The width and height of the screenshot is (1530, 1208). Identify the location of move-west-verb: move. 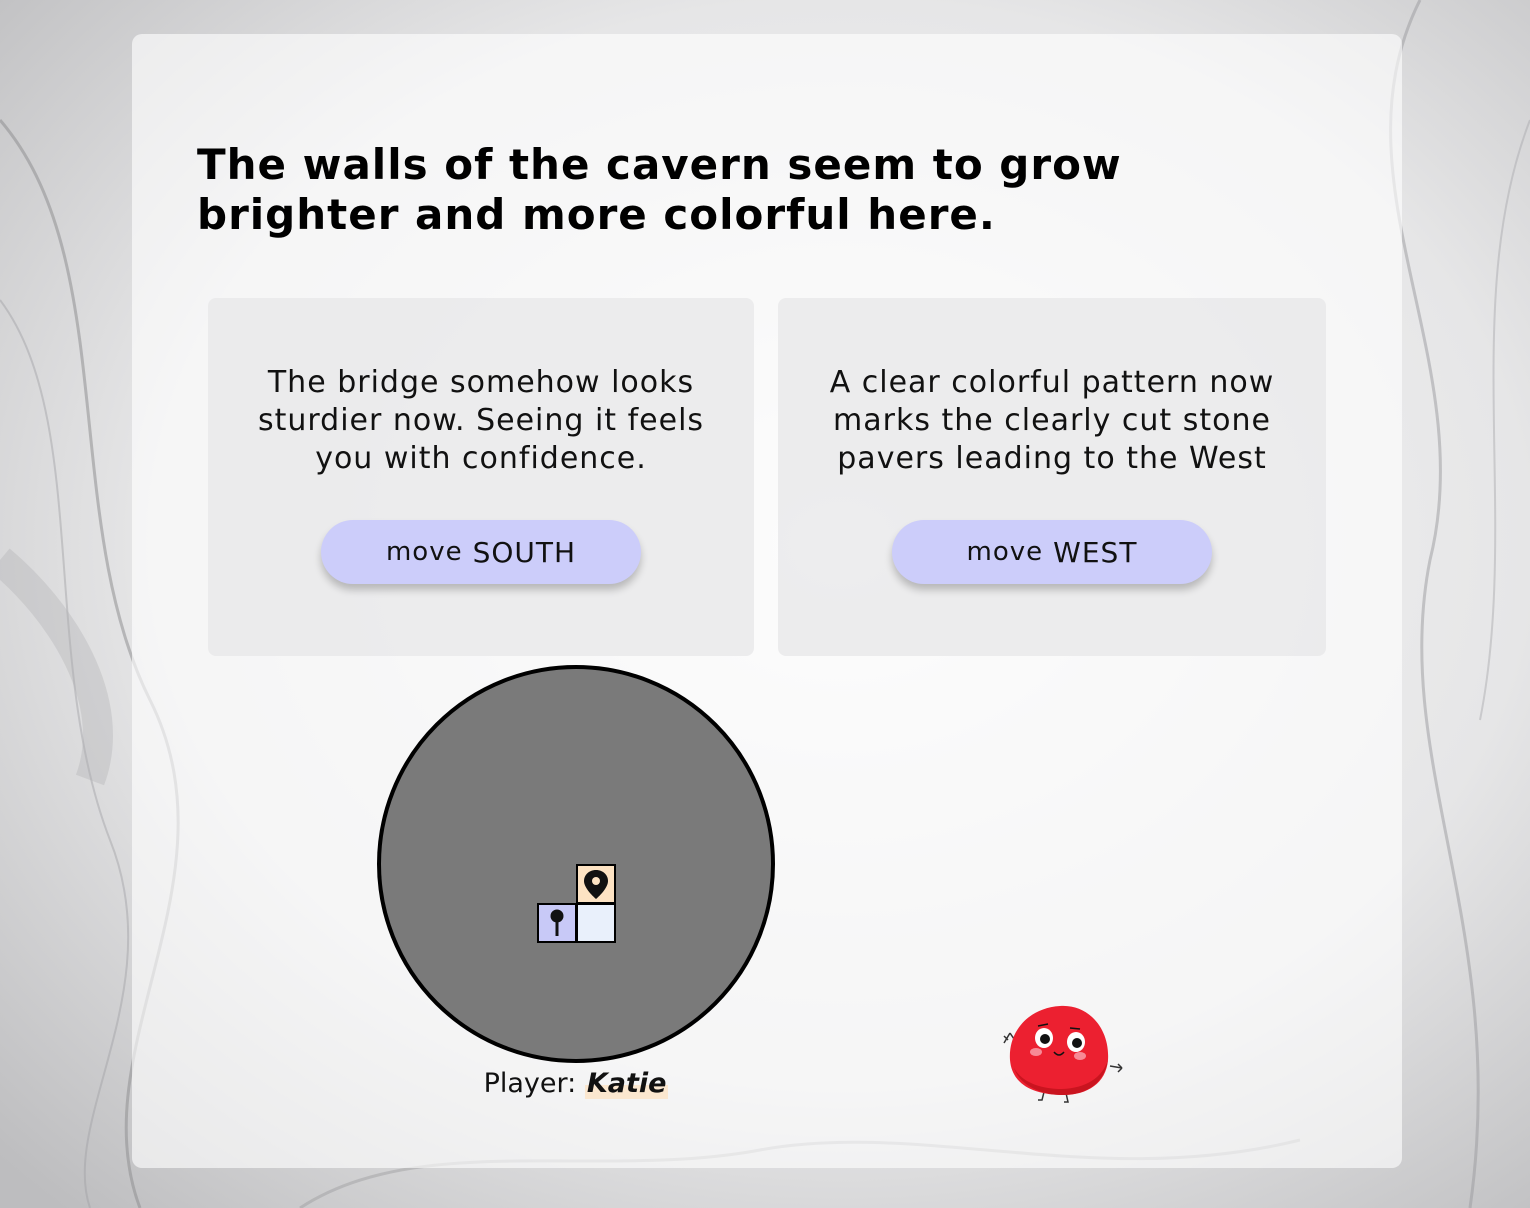
(1005, 552).